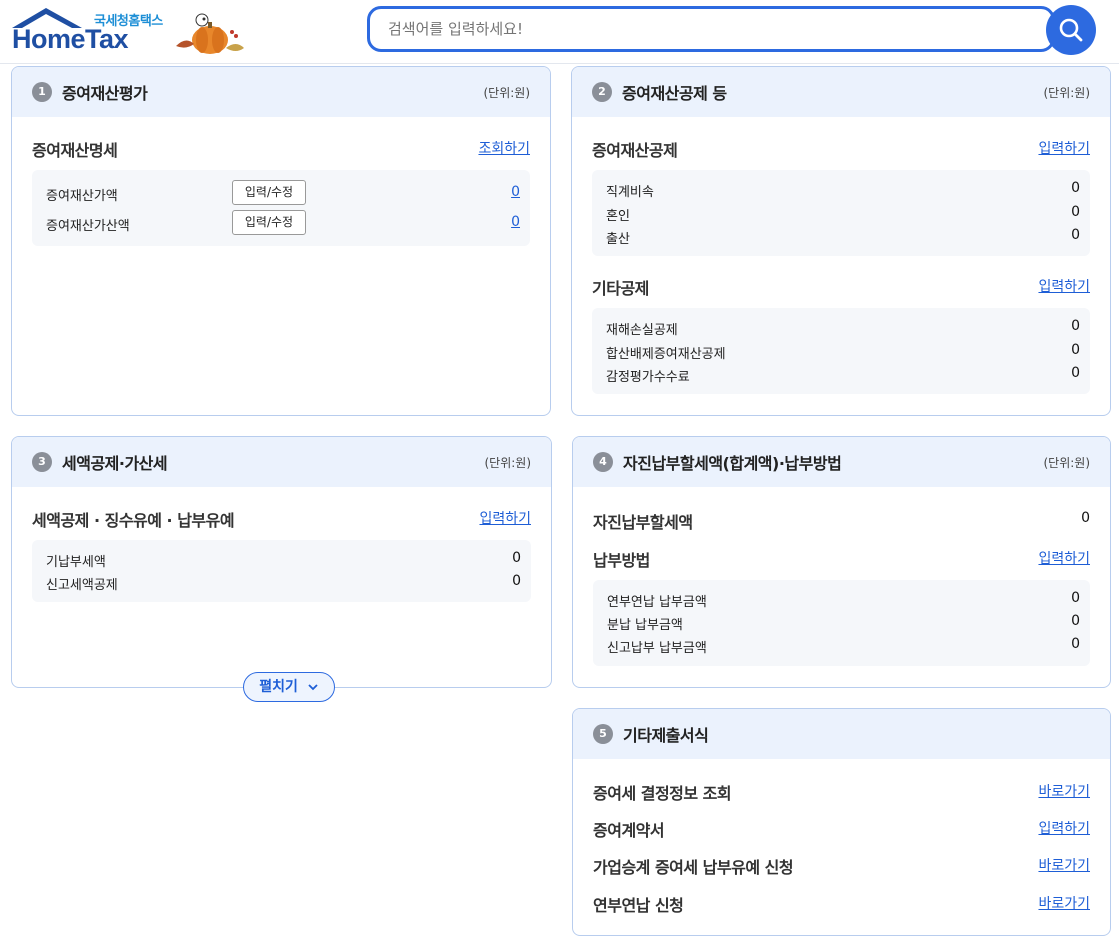 The image size is (1119, 947). I want to click on card-title: 기타제출서식, so click(666, 735).